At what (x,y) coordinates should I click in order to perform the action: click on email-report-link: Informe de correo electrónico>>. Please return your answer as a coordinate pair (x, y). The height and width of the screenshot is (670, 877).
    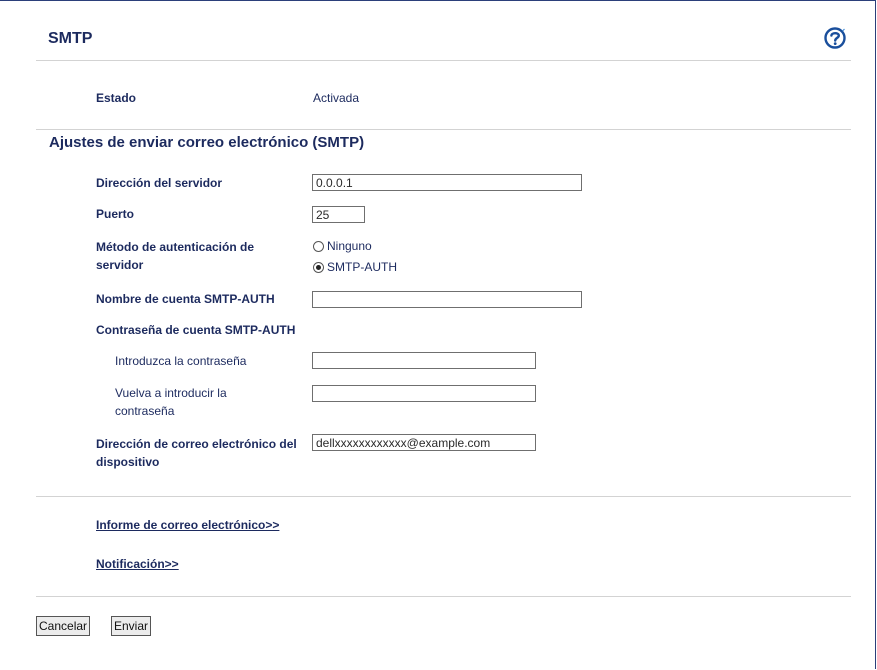
    Looking at the image, I should click on (187, 525).